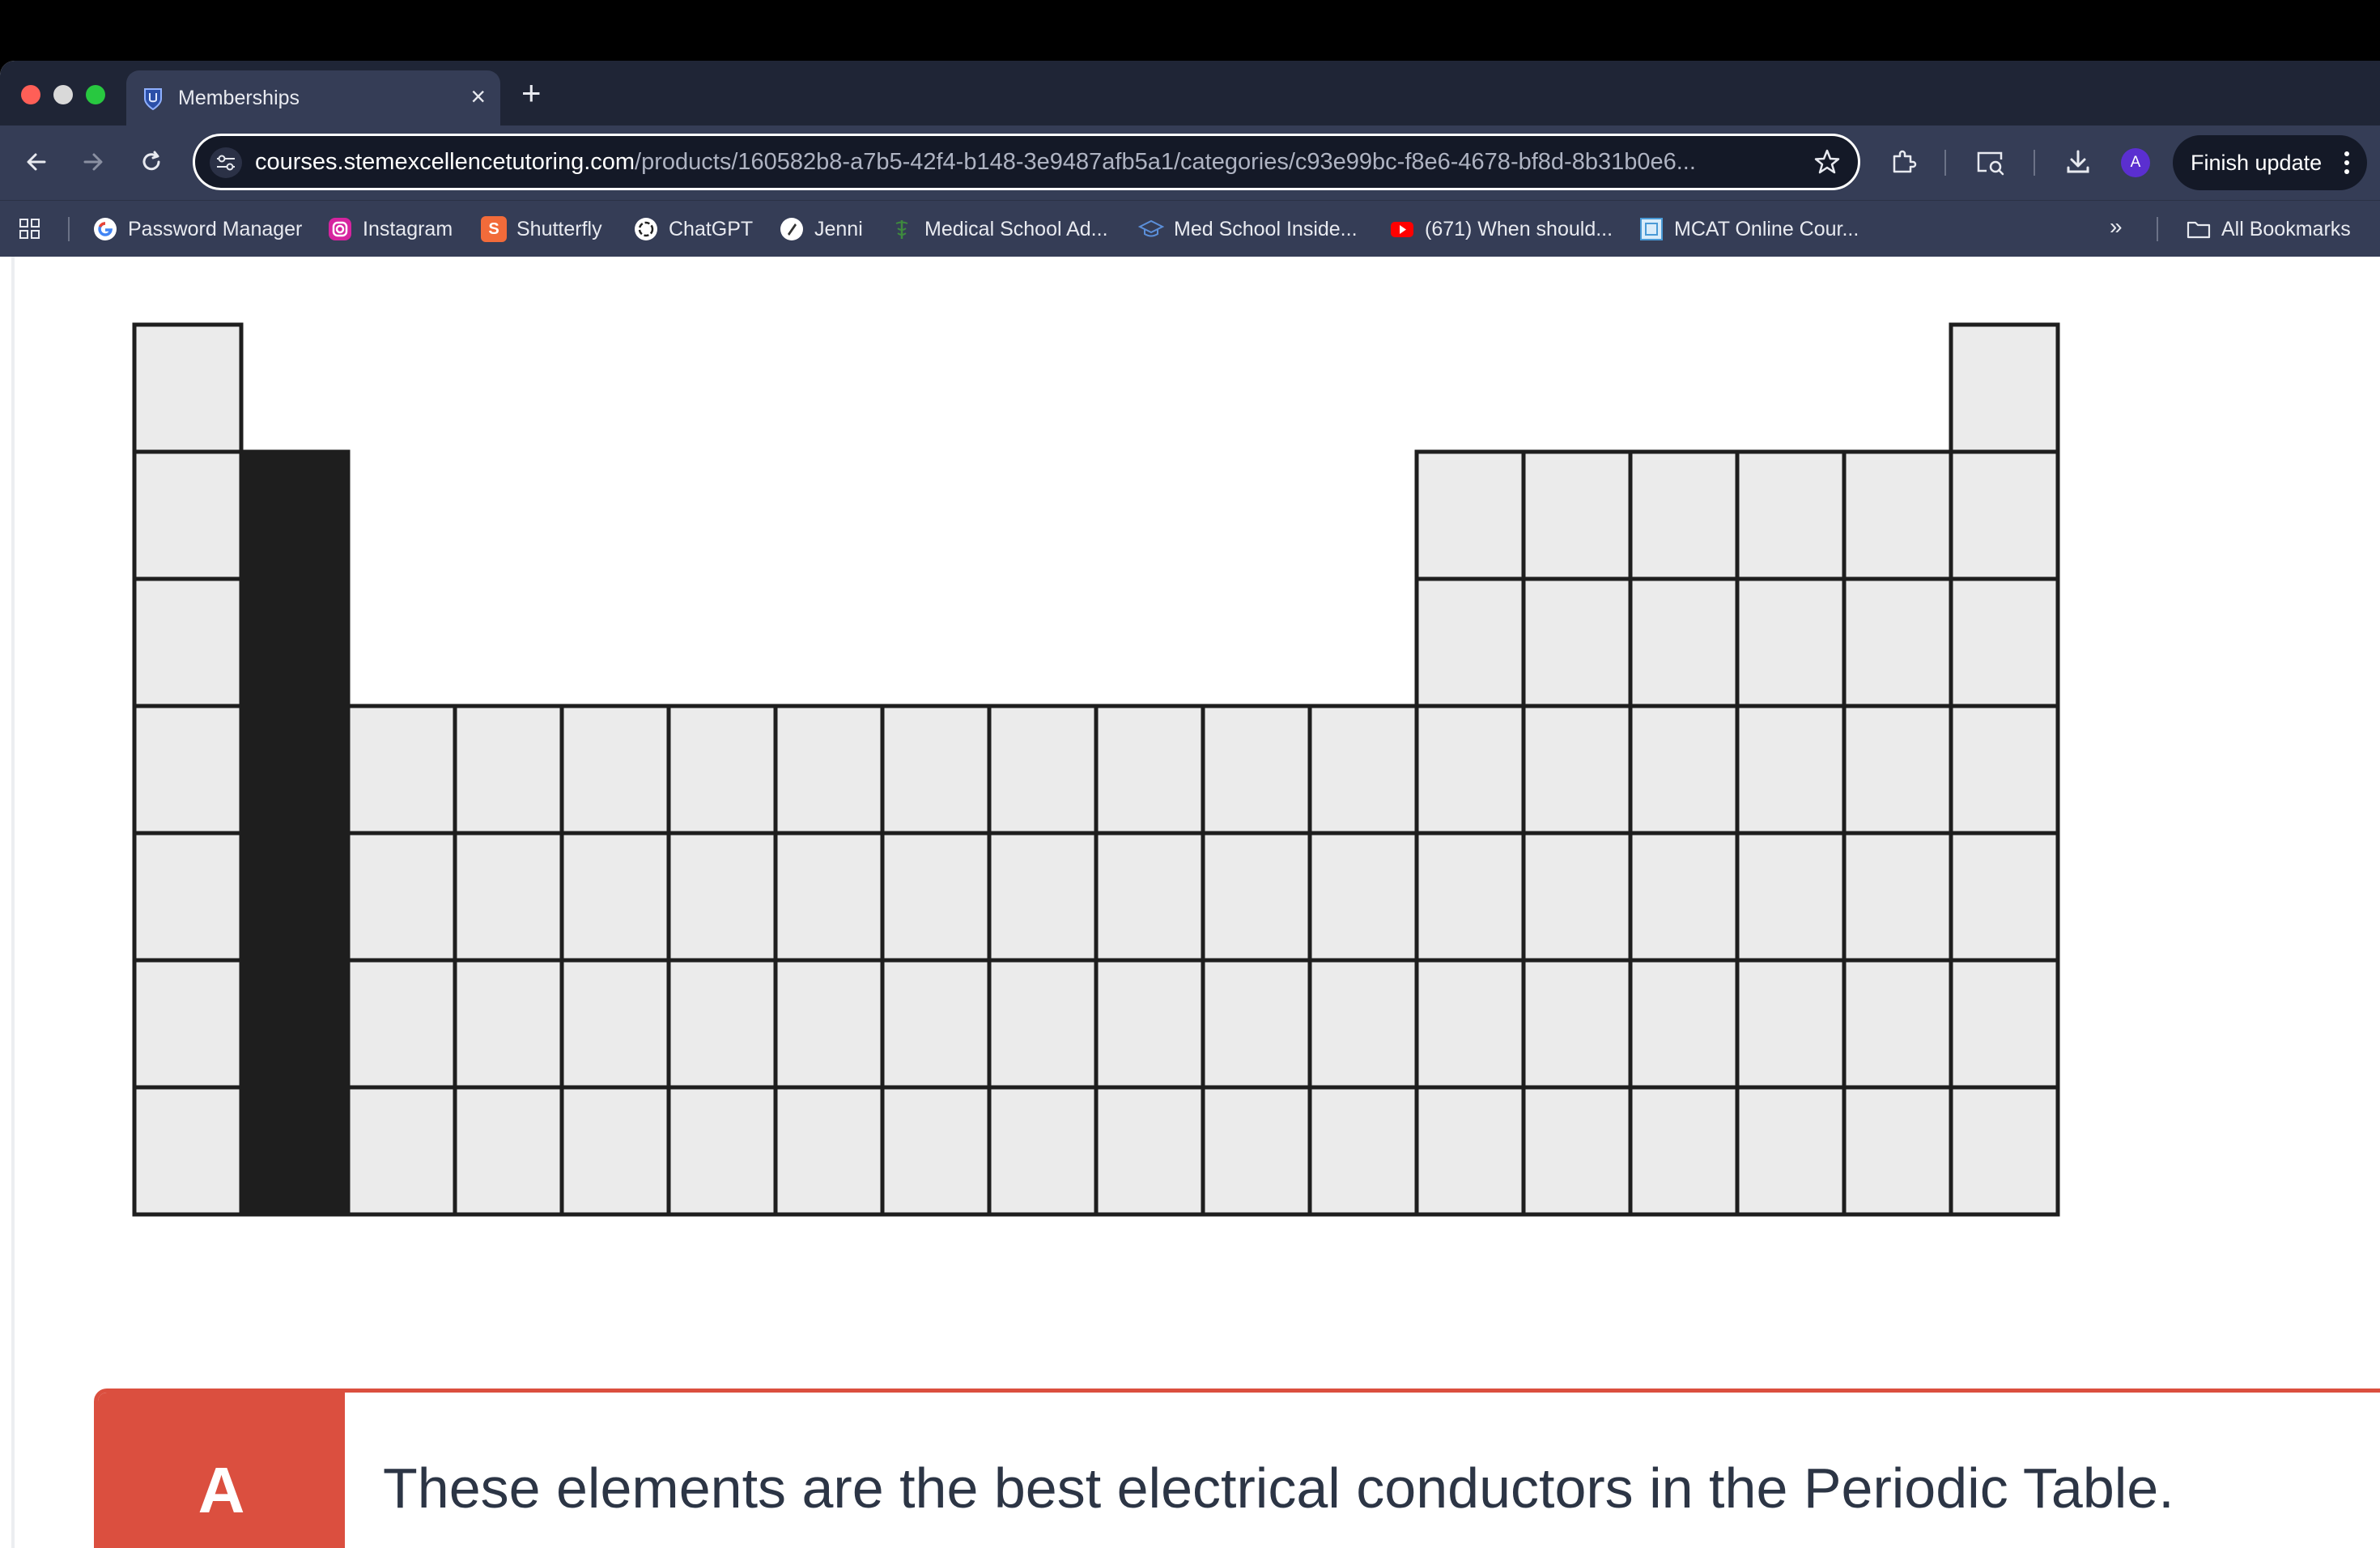  Describe the element at coordinates (313, 97) in the screenshot. I see `tab-memberships: Memberships ×` at that location.